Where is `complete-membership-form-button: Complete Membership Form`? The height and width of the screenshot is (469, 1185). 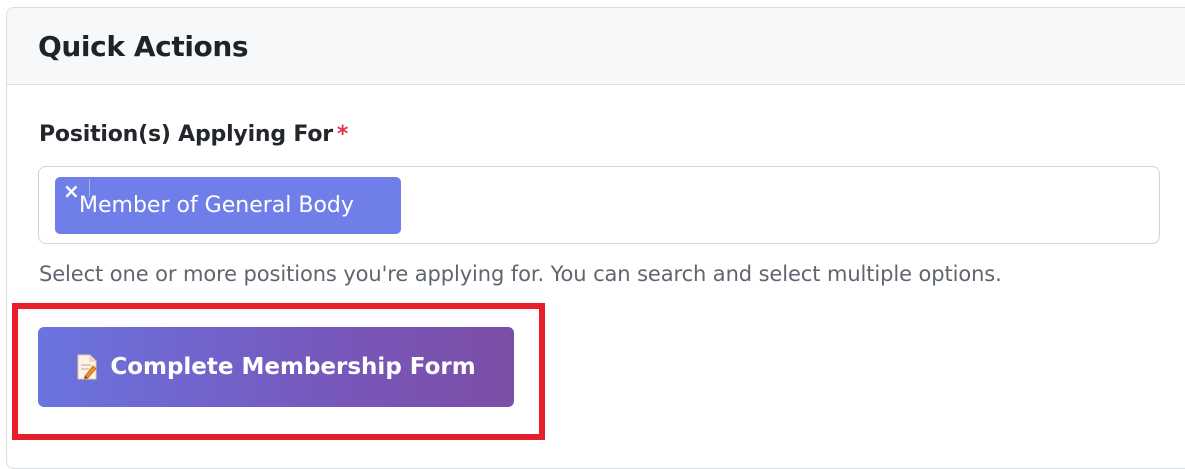 complete-membership-form-button: Complete Membership Form is located at coordinates (276, 367).